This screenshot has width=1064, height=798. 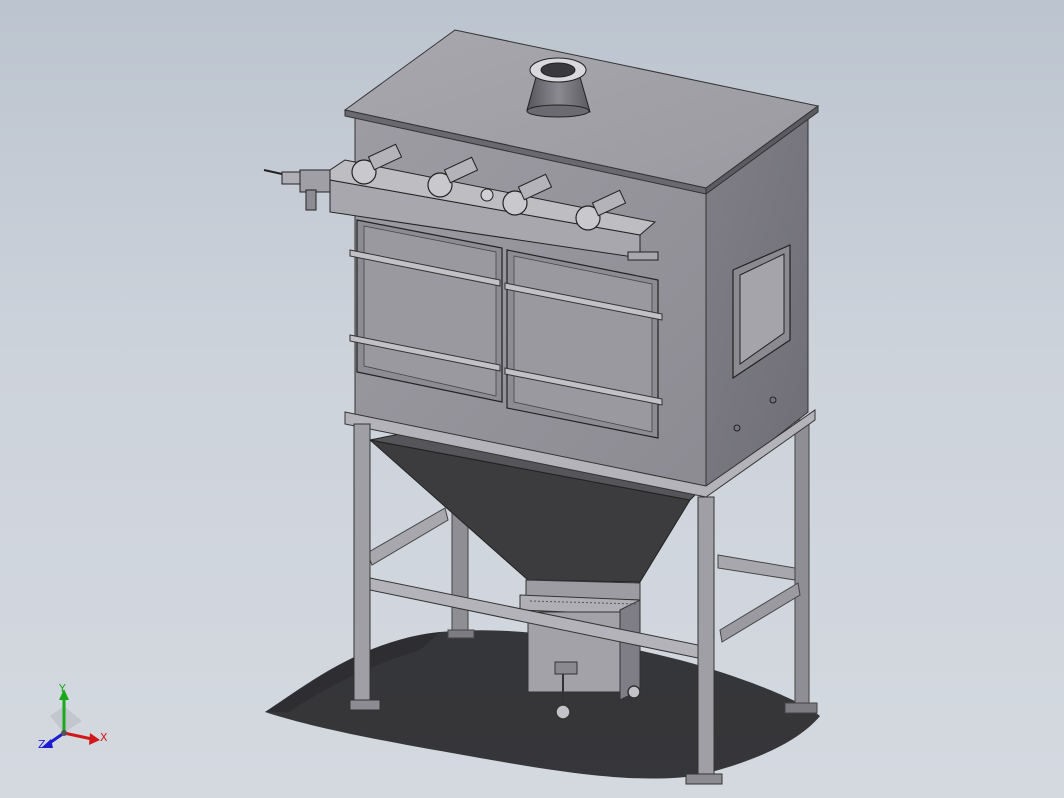 What do you see at coordinates (487, 195) in the screenshot?
I see `pressure-gauge` at bounding box center [487, 195].